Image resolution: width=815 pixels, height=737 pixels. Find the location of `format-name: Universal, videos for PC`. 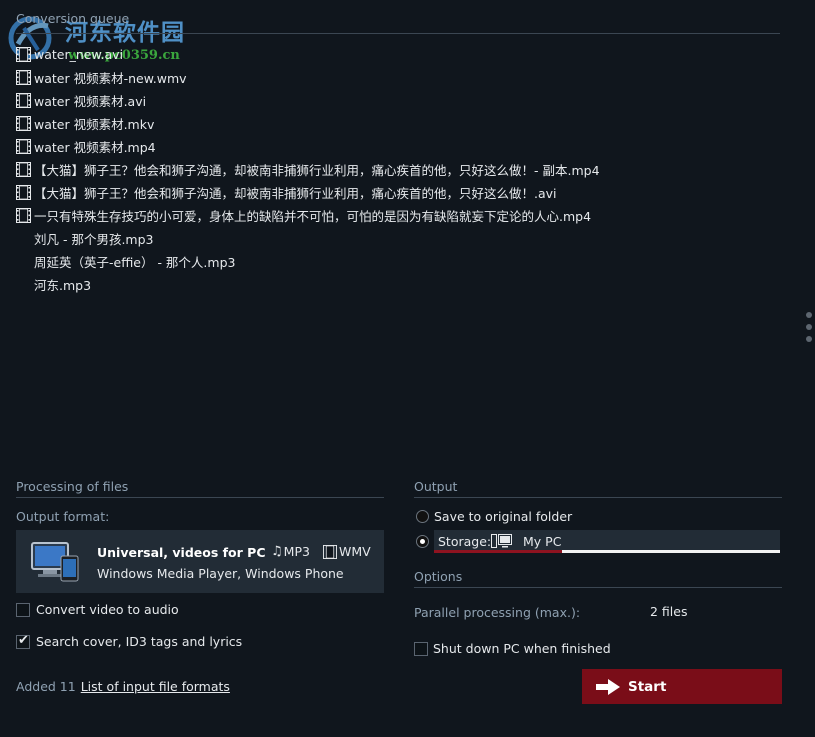

format-name: Universal, videos for PC is located at coordinates (181, 552).